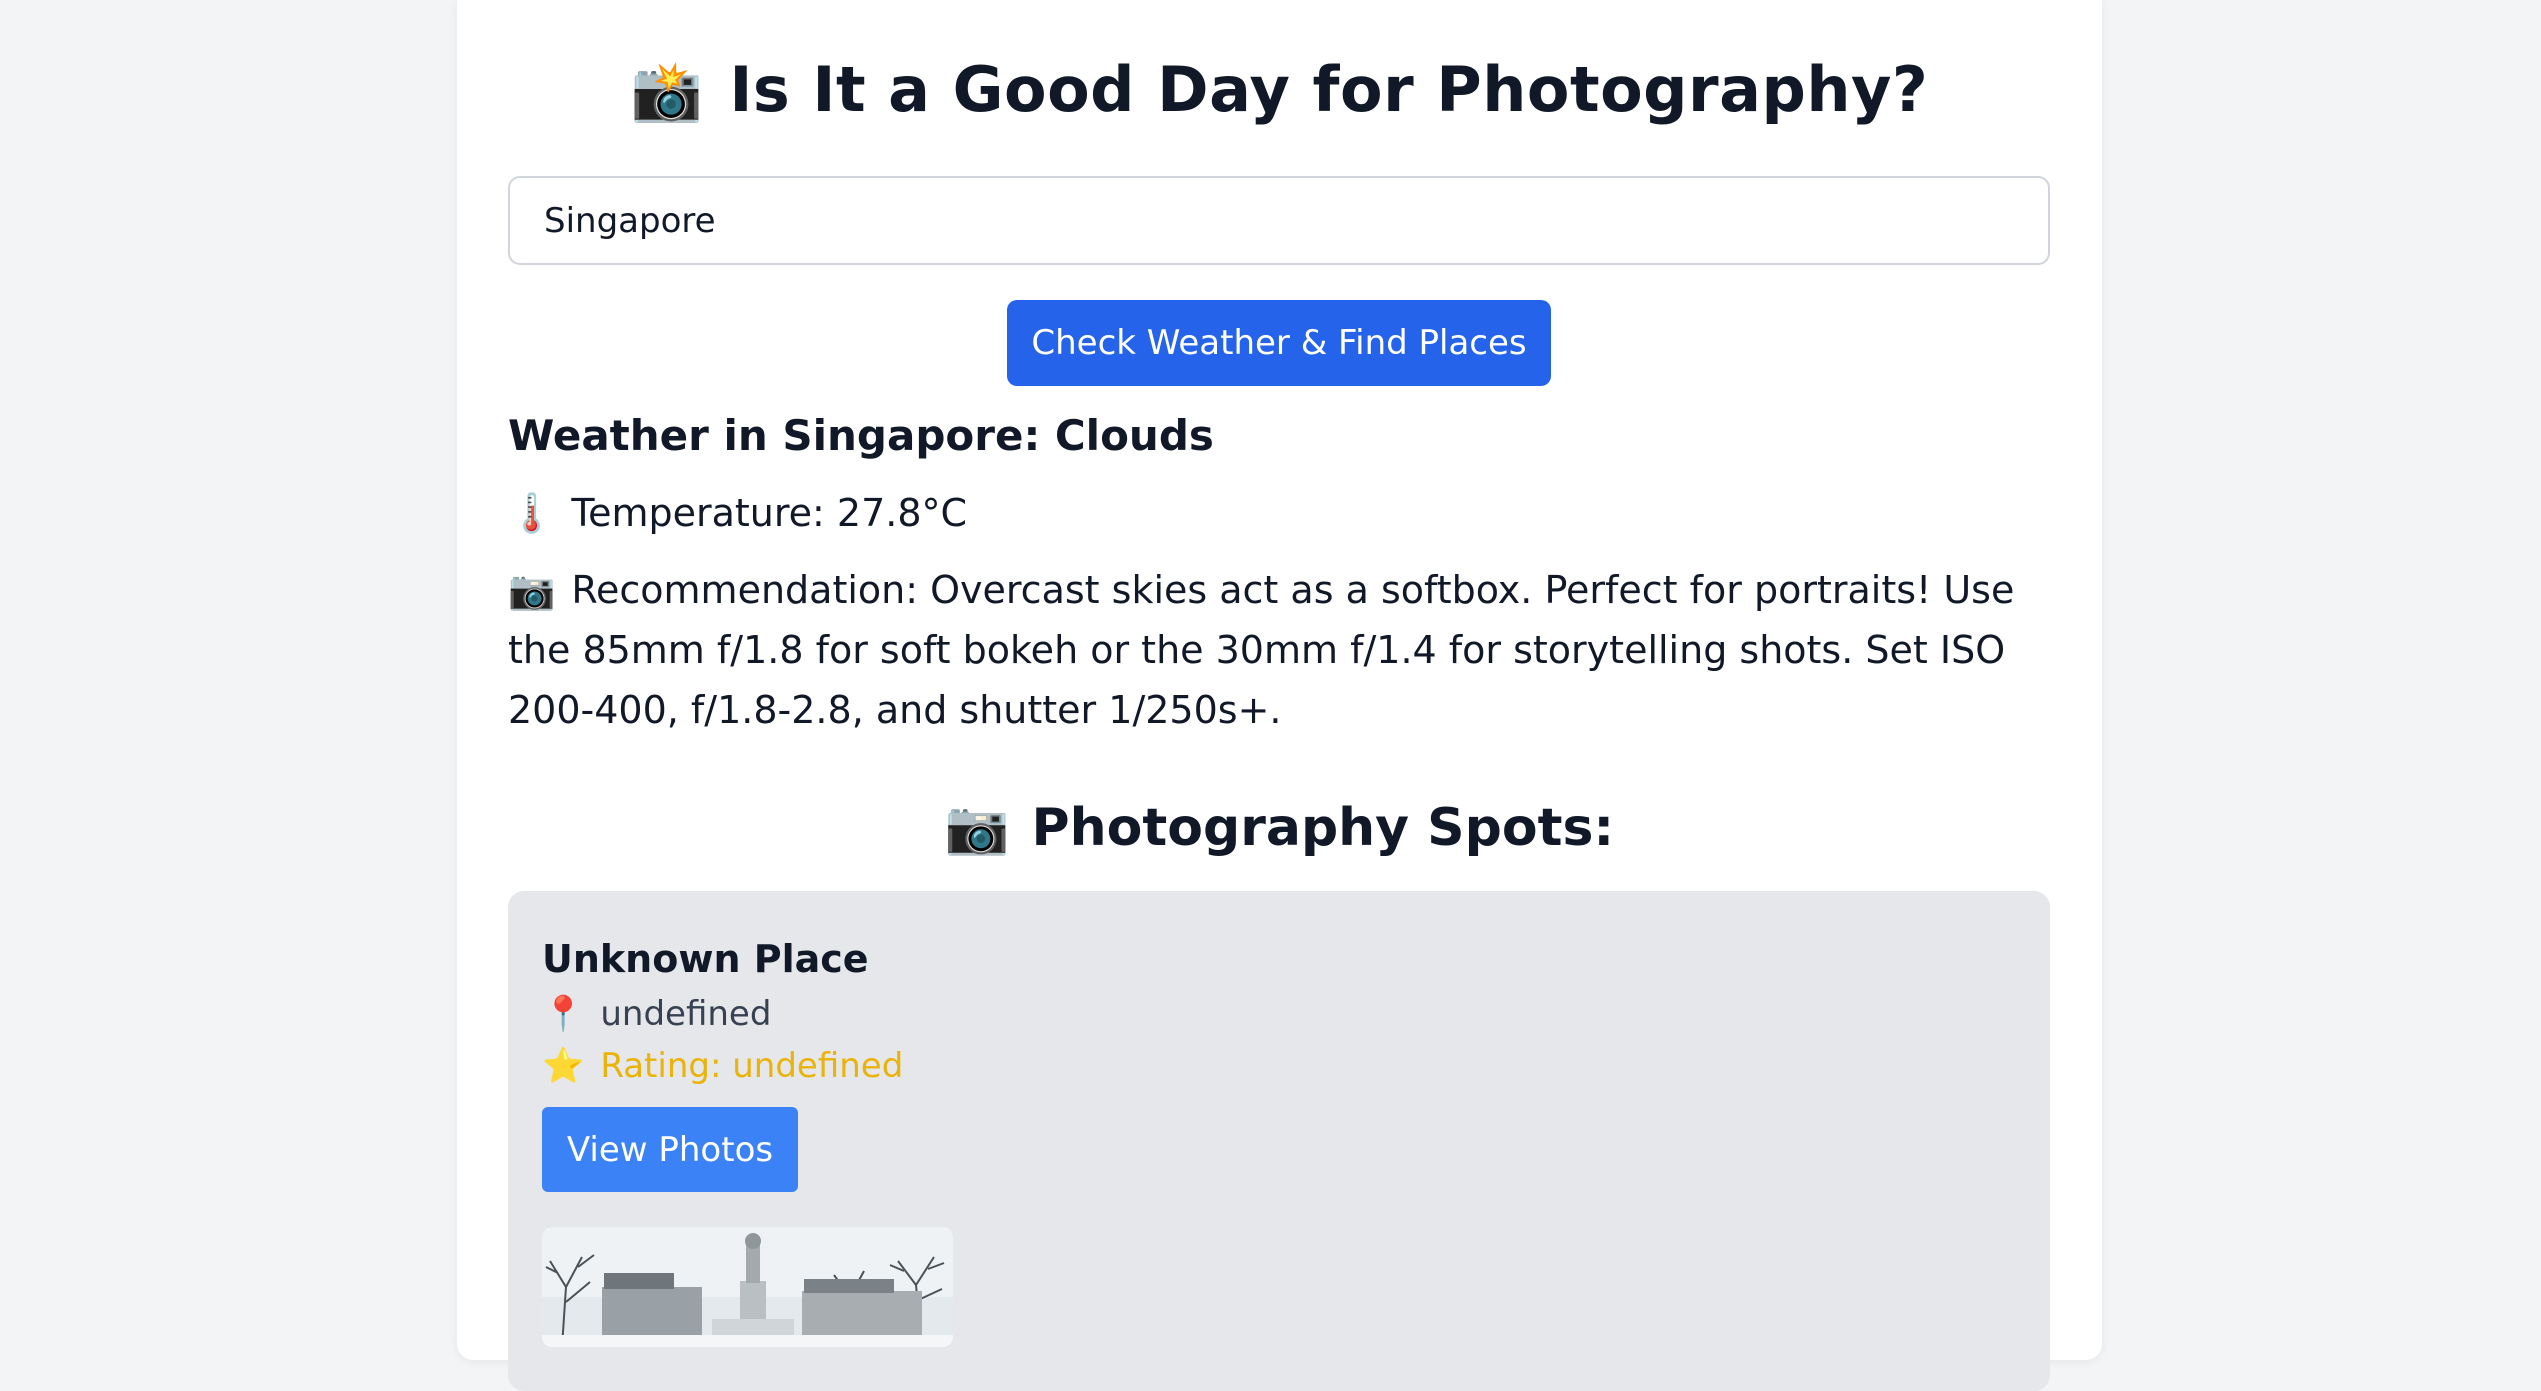 Image resolution: width=2541 pixels, height=1391 pixels. Describe the element at coordinates (563, 1066) in the screenshot. I see `star-icon: ⭐` at that location.